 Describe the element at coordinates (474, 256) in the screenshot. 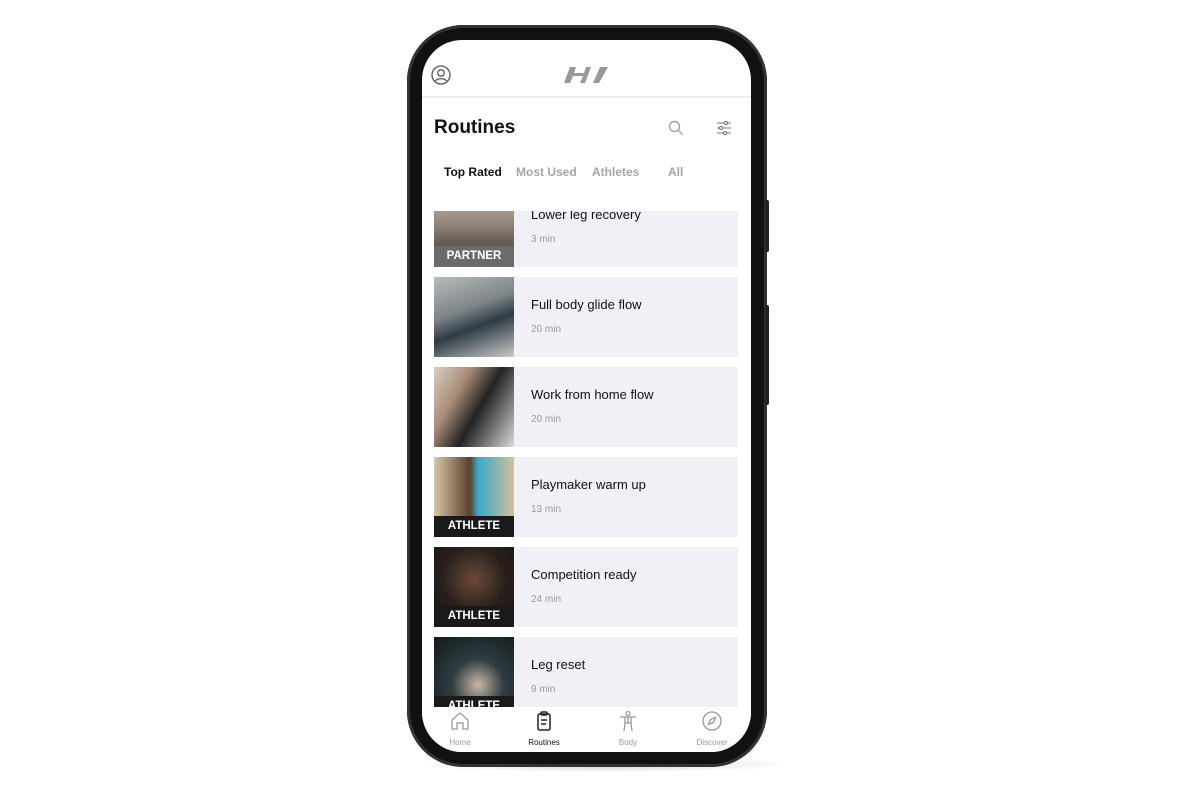

I see `partner-badge: PARTNER` at that location.